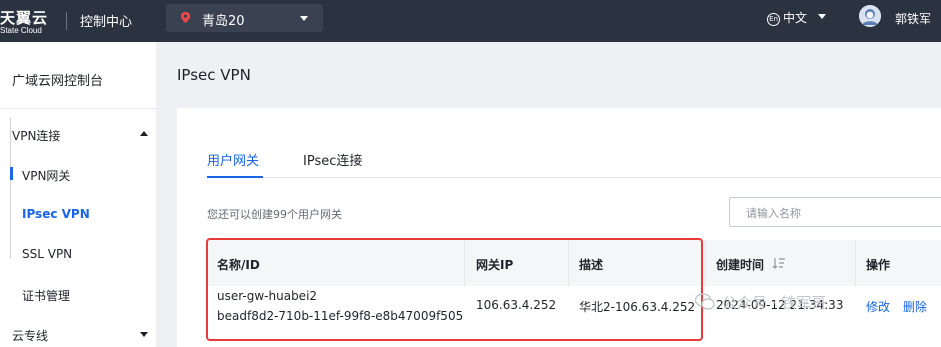 The height and width of the screenshot is (347, 941). Describe the element at coordinates (835, 212) in the screenshot. I see `search-input: 请输入名称` at that location.